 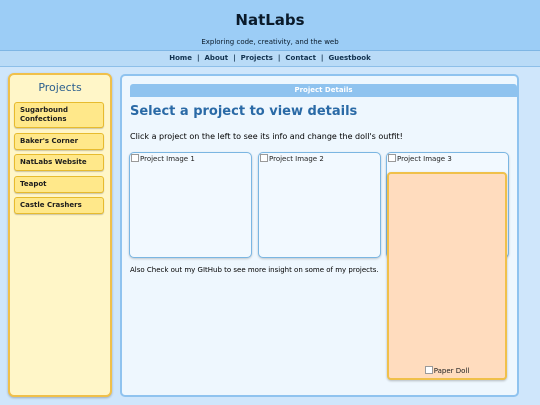 What do you see at coordinates (167, 159) in the screenshot?
I see `image-alt-text: Project Image 1` at bounding box center [167, 159].